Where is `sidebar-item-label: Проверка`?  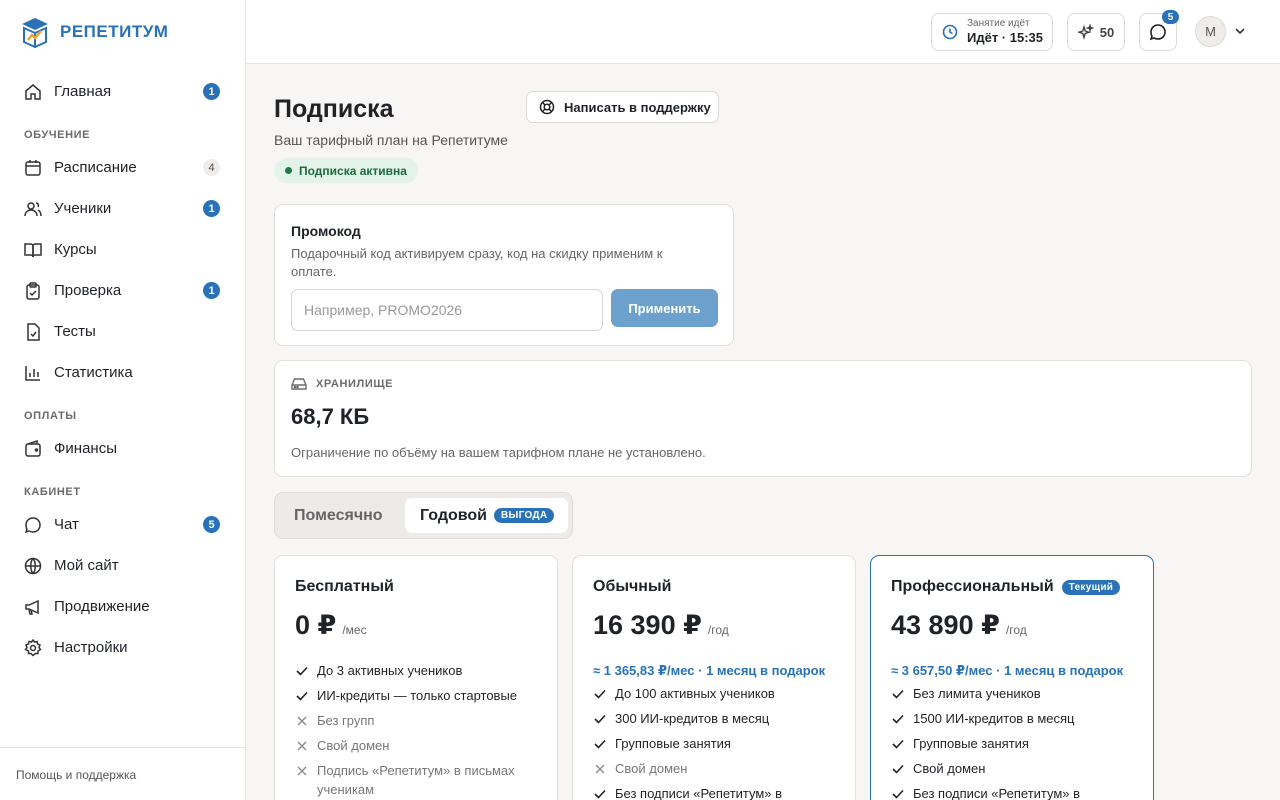
sidebar-item-label: Проверка is located at coordinates (88, 290).